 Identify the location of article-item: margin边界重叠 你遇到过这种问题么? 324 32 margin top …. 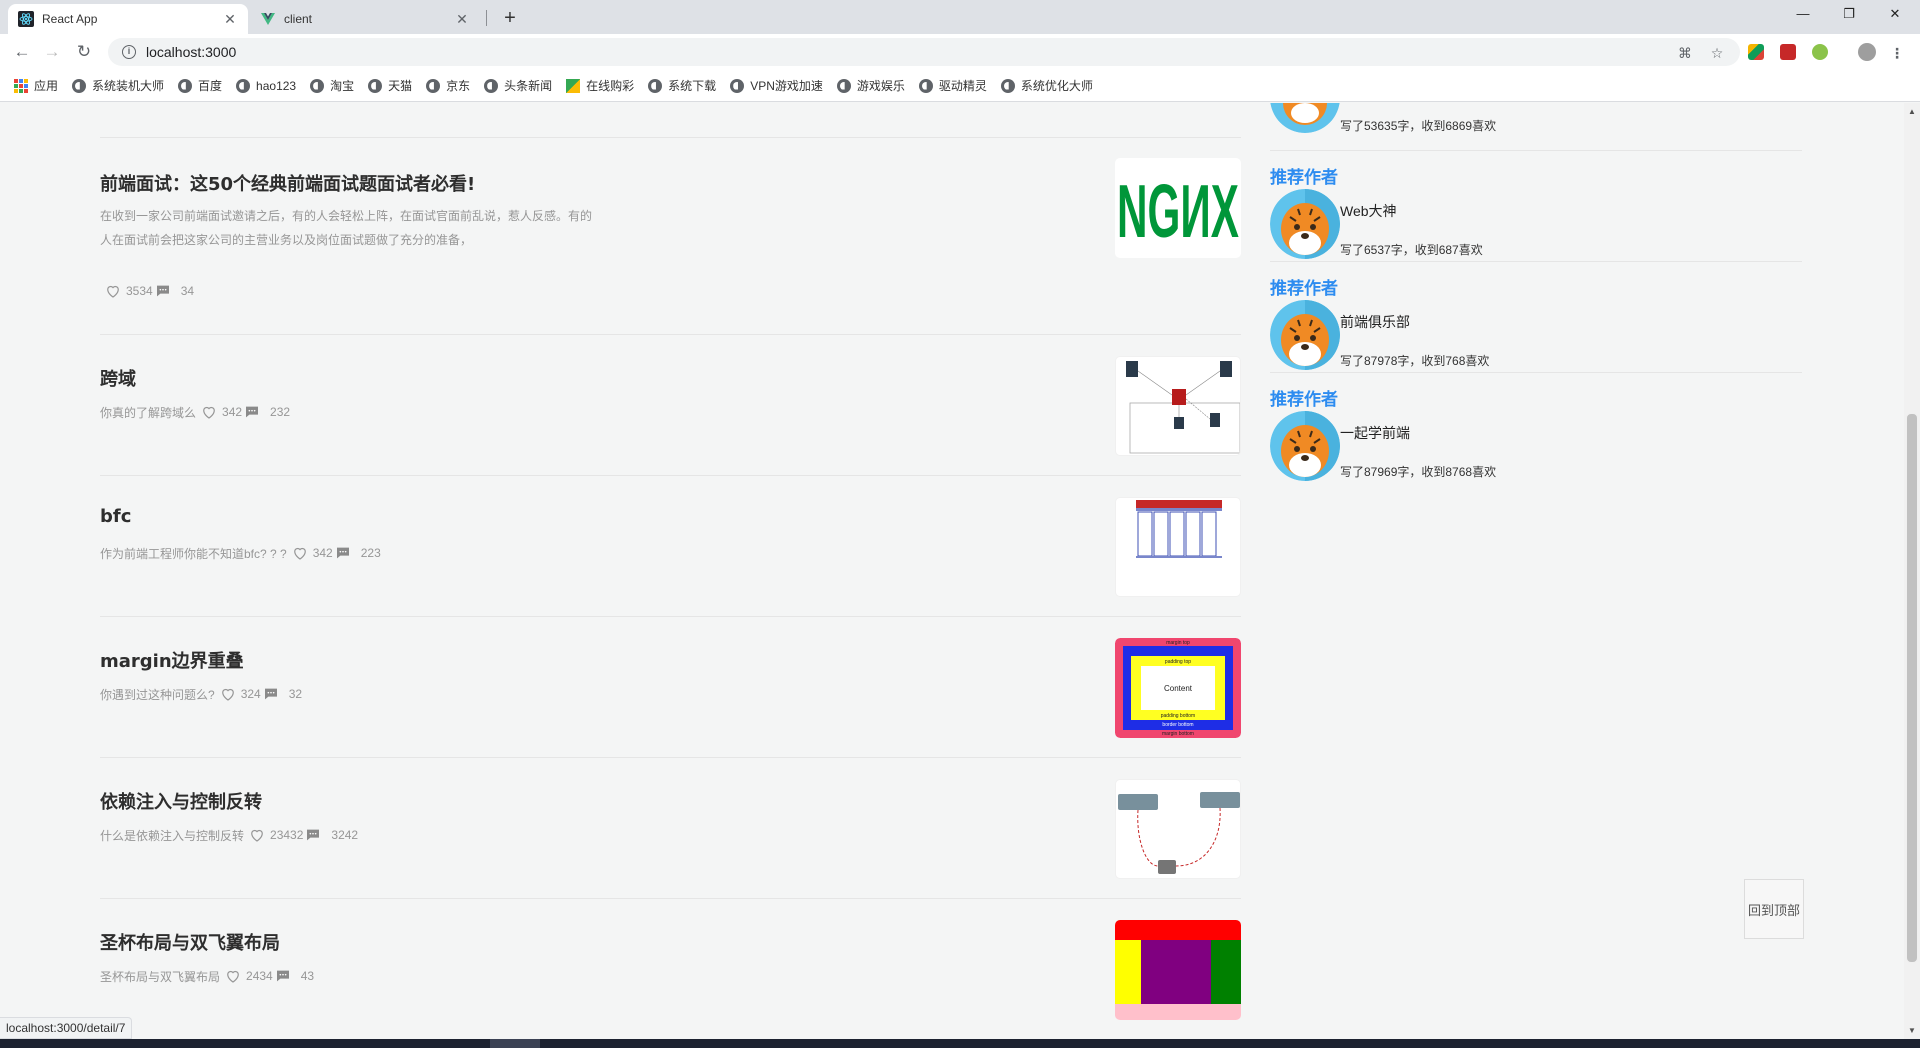
(670, 687).